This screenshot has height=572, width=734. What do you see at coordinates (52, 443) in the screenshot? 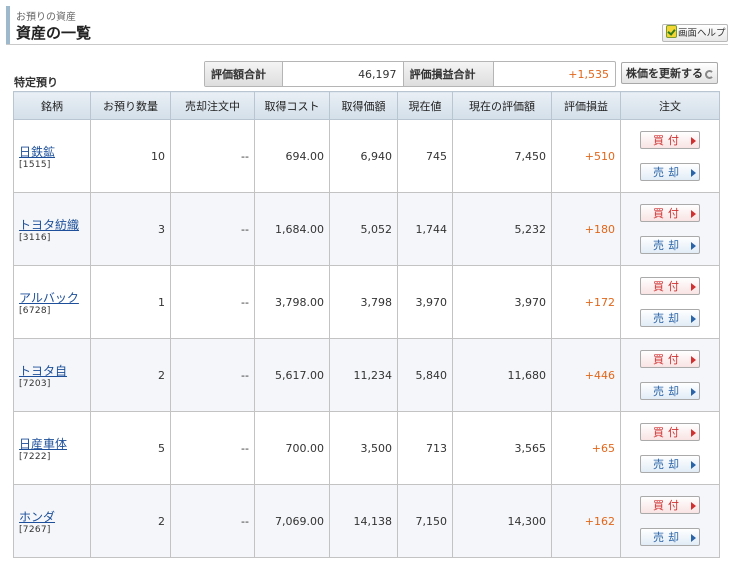
I see `stock-name-link: 日産車体` at bounding box center [52, 443].